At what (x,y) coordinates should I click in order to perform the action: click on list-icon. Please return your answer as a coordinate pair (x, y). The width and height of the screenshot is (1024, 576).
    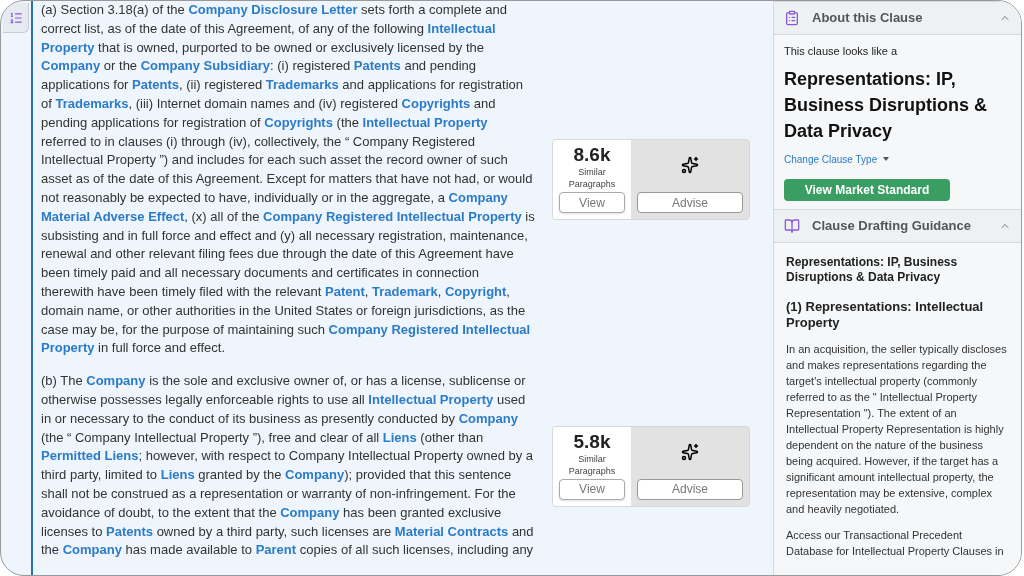
    Looking at the image, I should click on (15, 17).